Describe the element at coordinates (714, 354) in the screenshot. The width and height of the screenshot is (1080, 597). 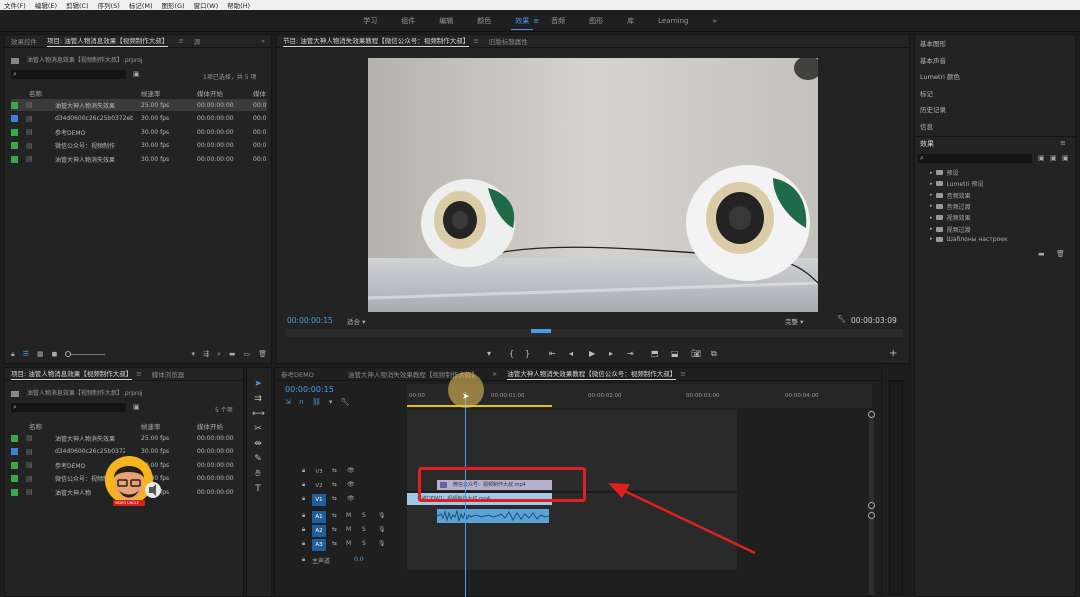
I see `button-editor-icon: ⧉` at that location.